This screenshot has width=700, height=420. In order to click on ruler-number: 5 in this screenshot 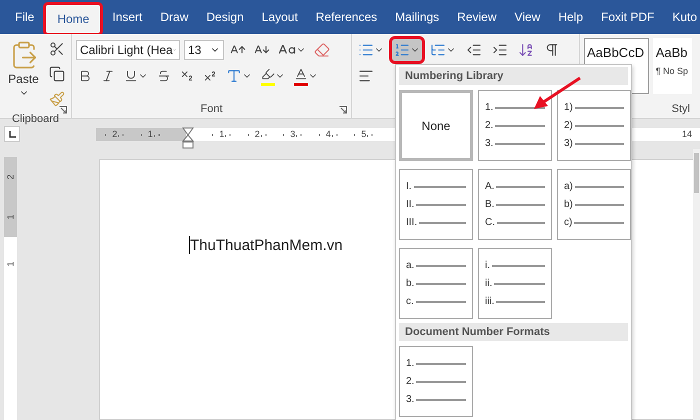, I will do `click(363, 133)`.